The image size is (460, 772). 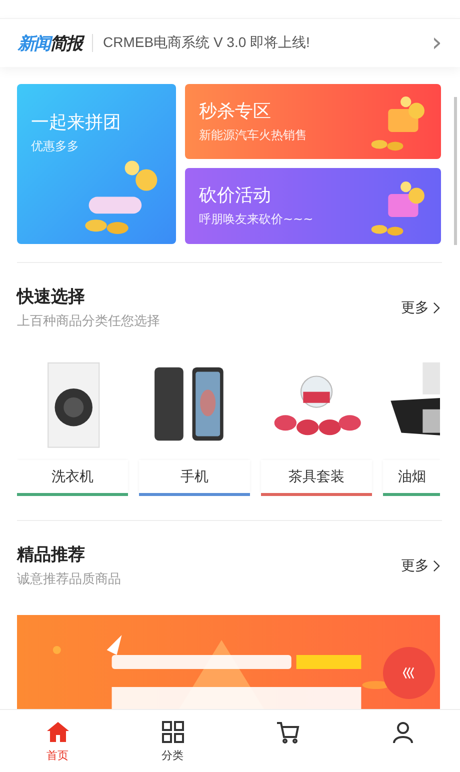 What do you see at coordinates (69, 579) in the screenshot?
I see `section-subtitle: 诚意推荐品质商品` at bounding box center [69, 579].